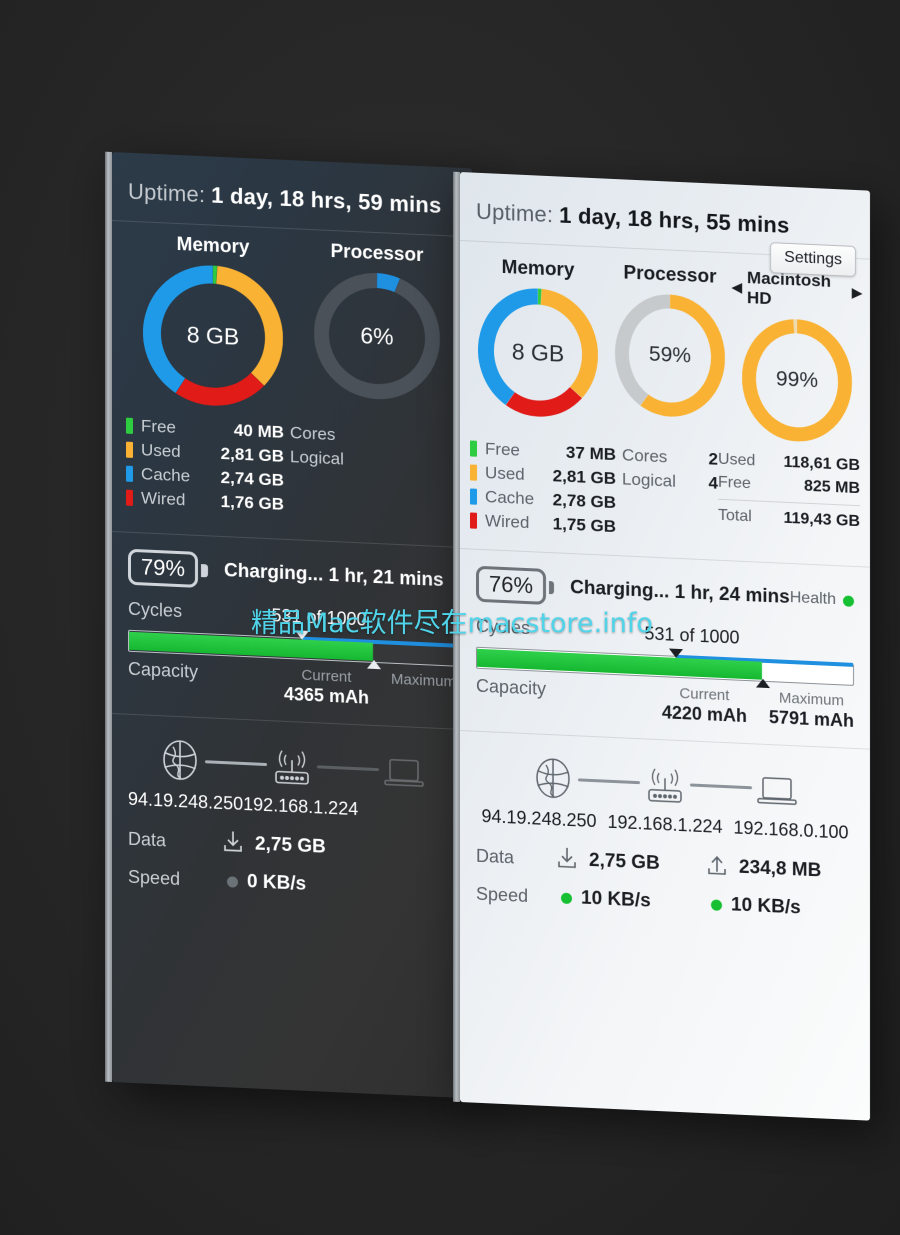 The width and height of the screenshot is (900, 1235). Describe the element at coordinates (397, 888) in the screenshot. I see `upload-speed-row` at that location.